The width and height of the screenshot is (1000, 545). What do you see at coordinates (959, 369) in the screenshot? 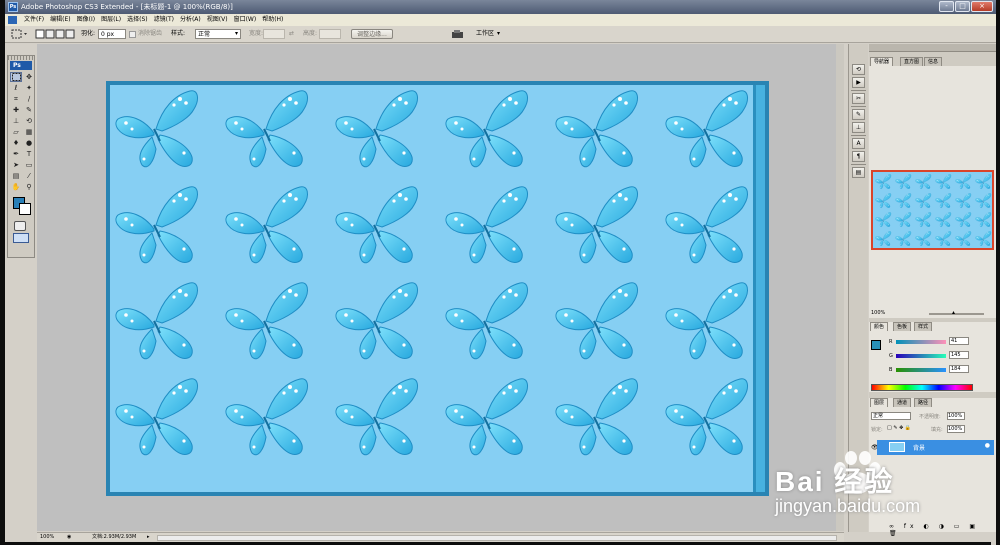
I see `channel-b-input: 184` at bounding box center [959, 369].